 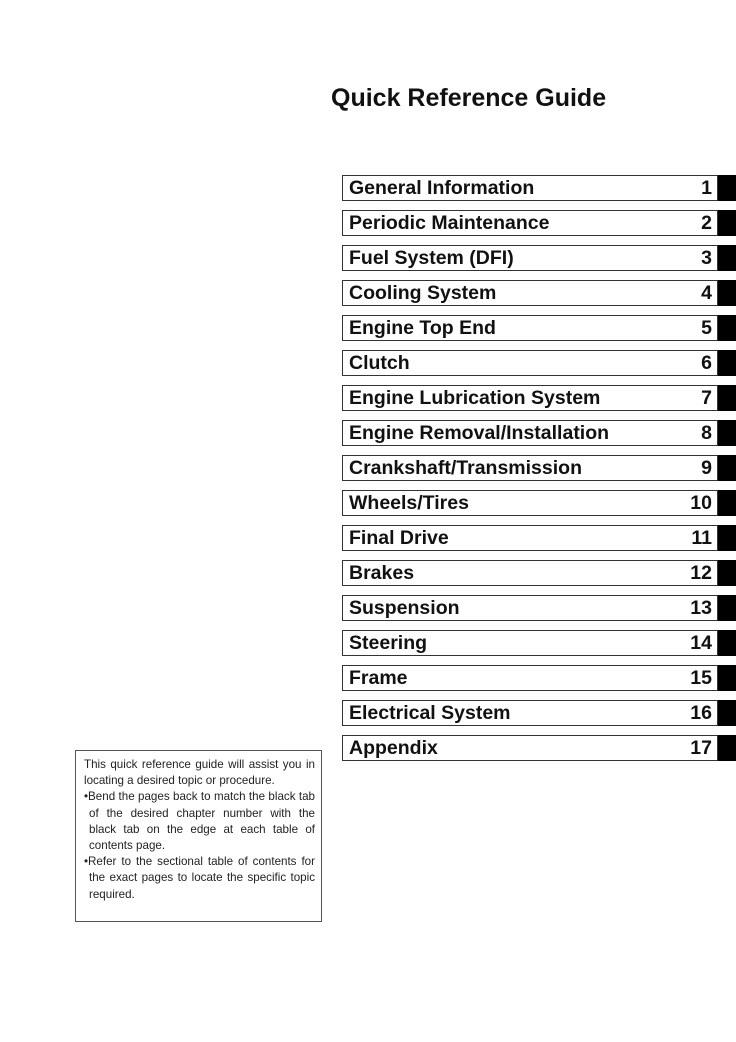 I want to click on chapter-row-8: Engine Removal/Installation 8, so click(x=539, y=433).